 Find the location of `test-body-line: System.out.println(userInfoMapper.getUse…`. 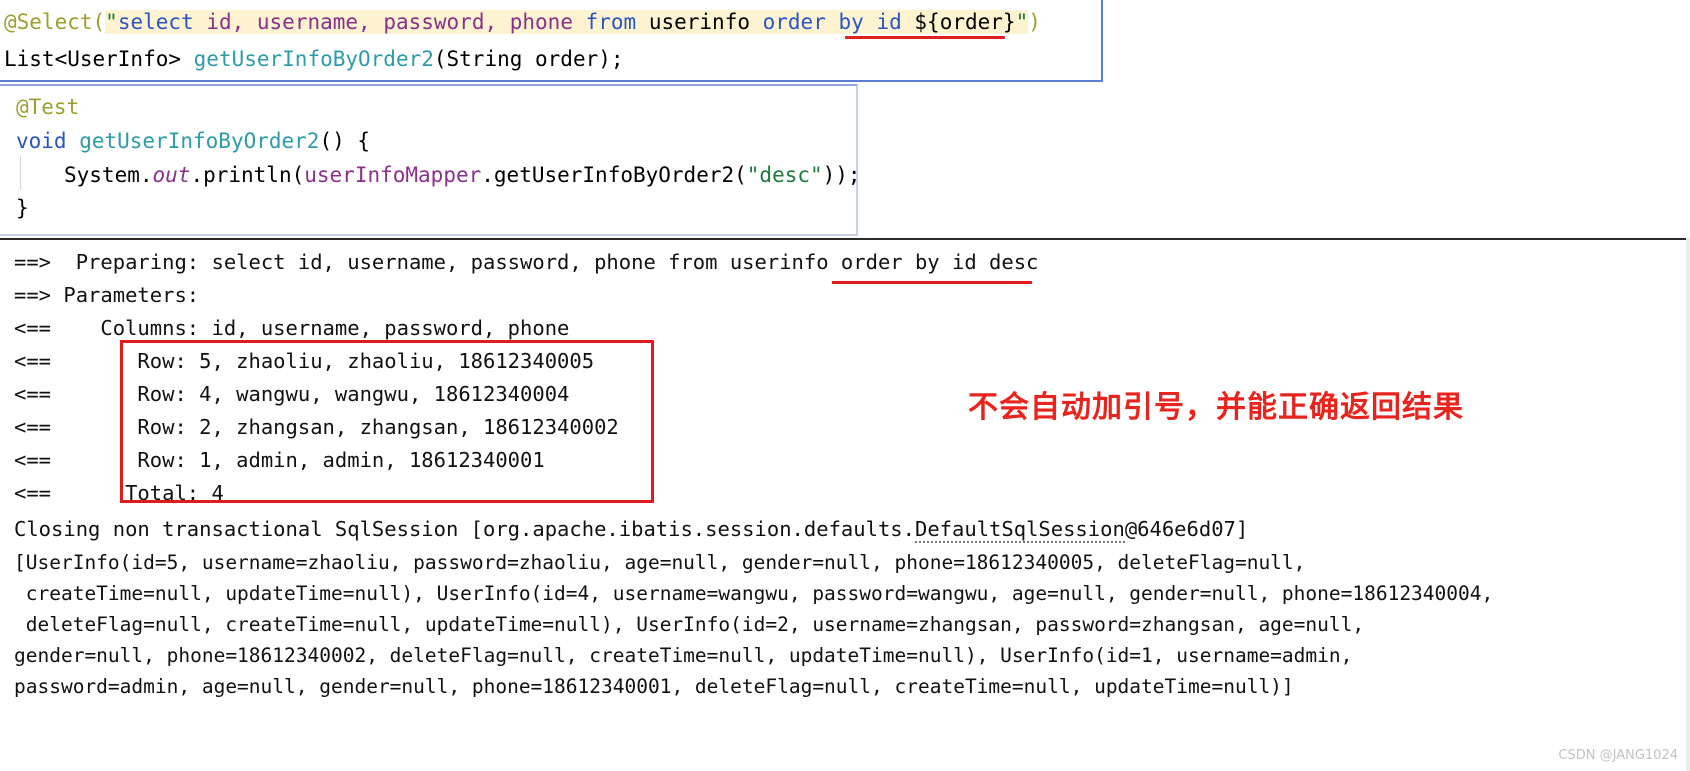

test-body-line: System.out.println(userInfoMapper.getUse… is located at coordinates (437, 175).